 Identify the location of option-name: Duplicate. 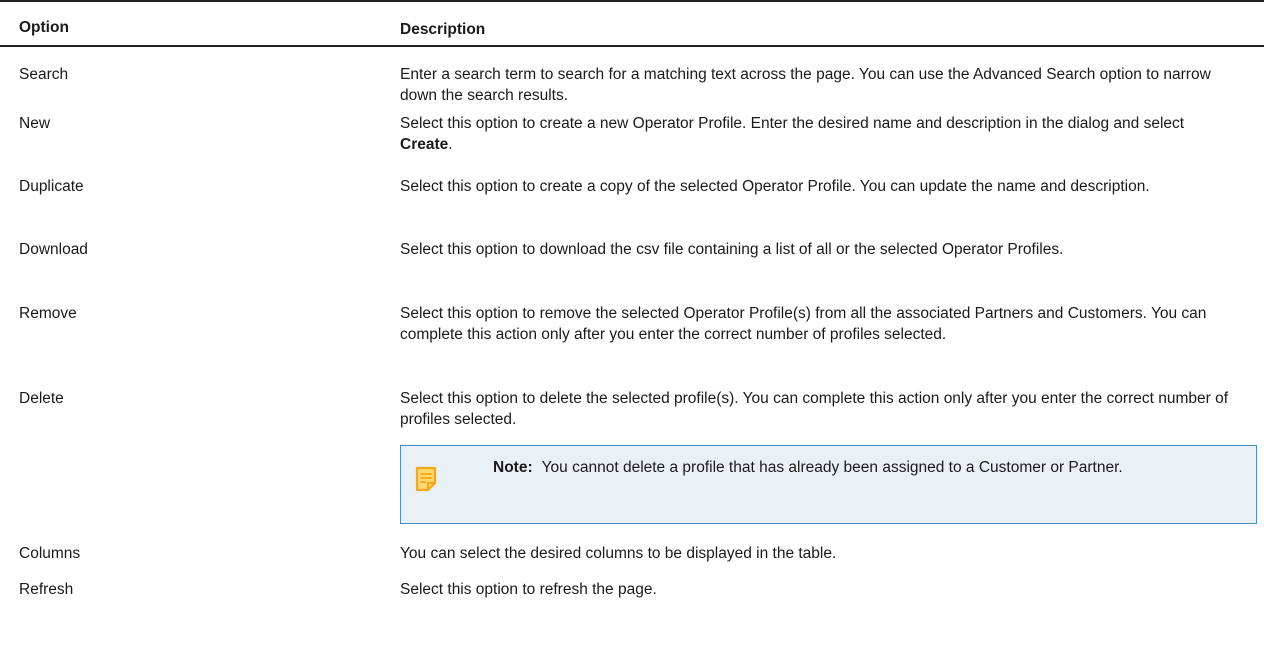
(51, 186).